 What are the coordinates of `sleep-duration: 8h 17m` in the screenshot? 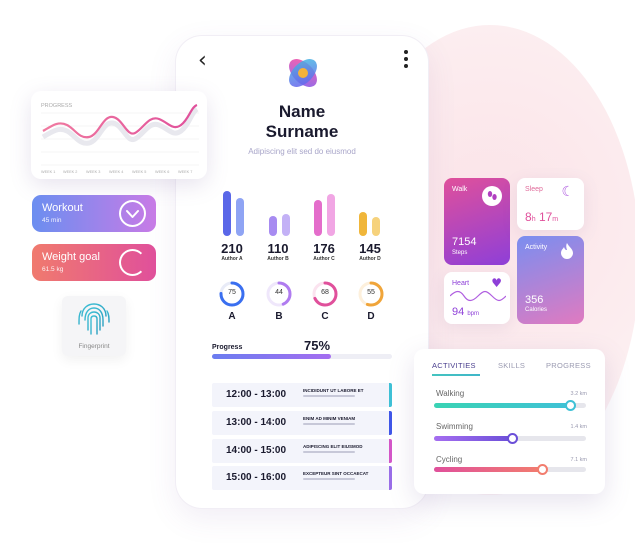 It's located at (541, 217).